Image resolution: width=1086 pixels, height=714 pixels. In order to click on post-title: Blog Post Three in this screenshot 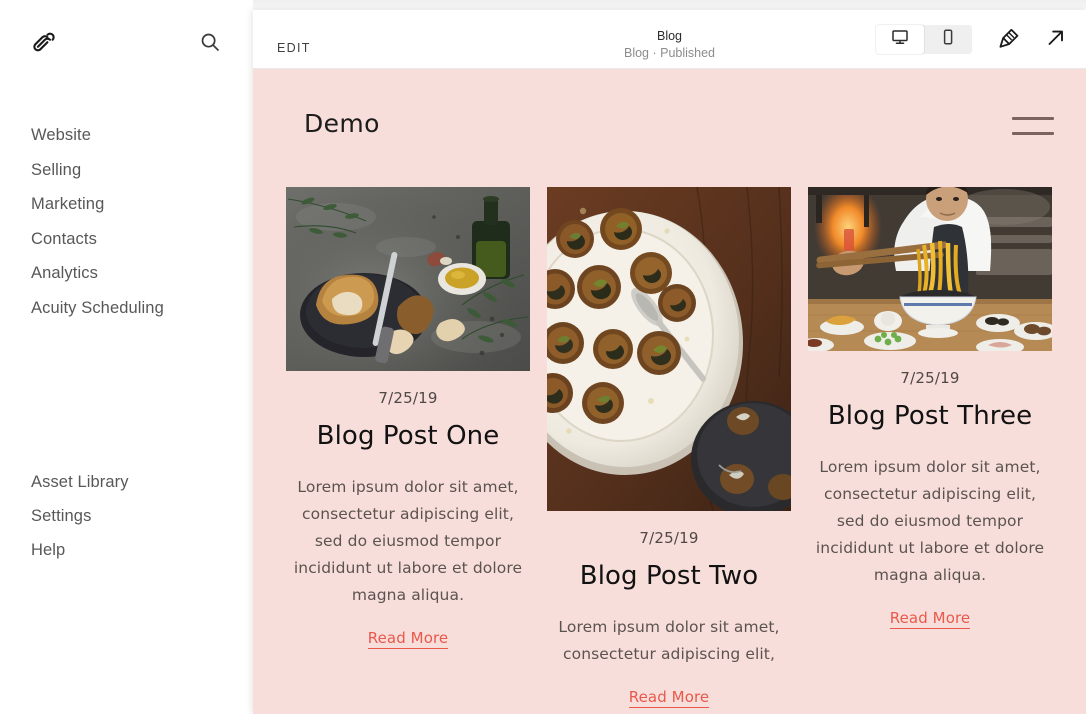, I will do `click(930, 416)`.